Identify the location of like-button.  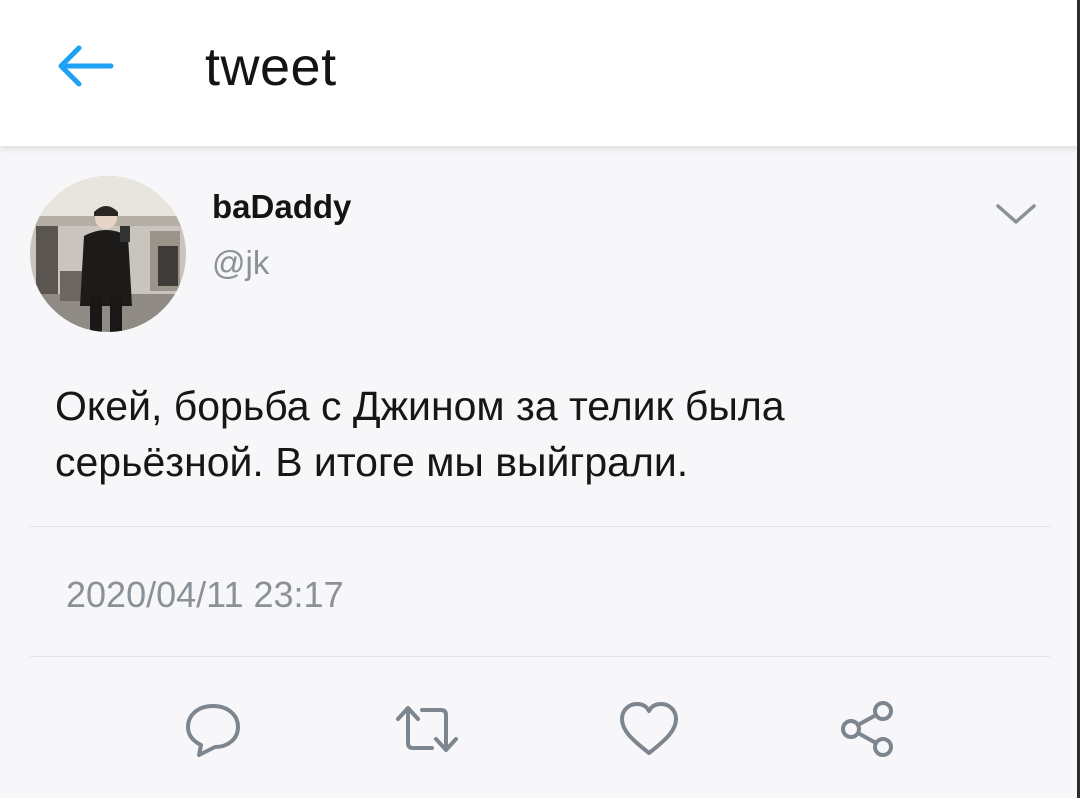
(649, 729).